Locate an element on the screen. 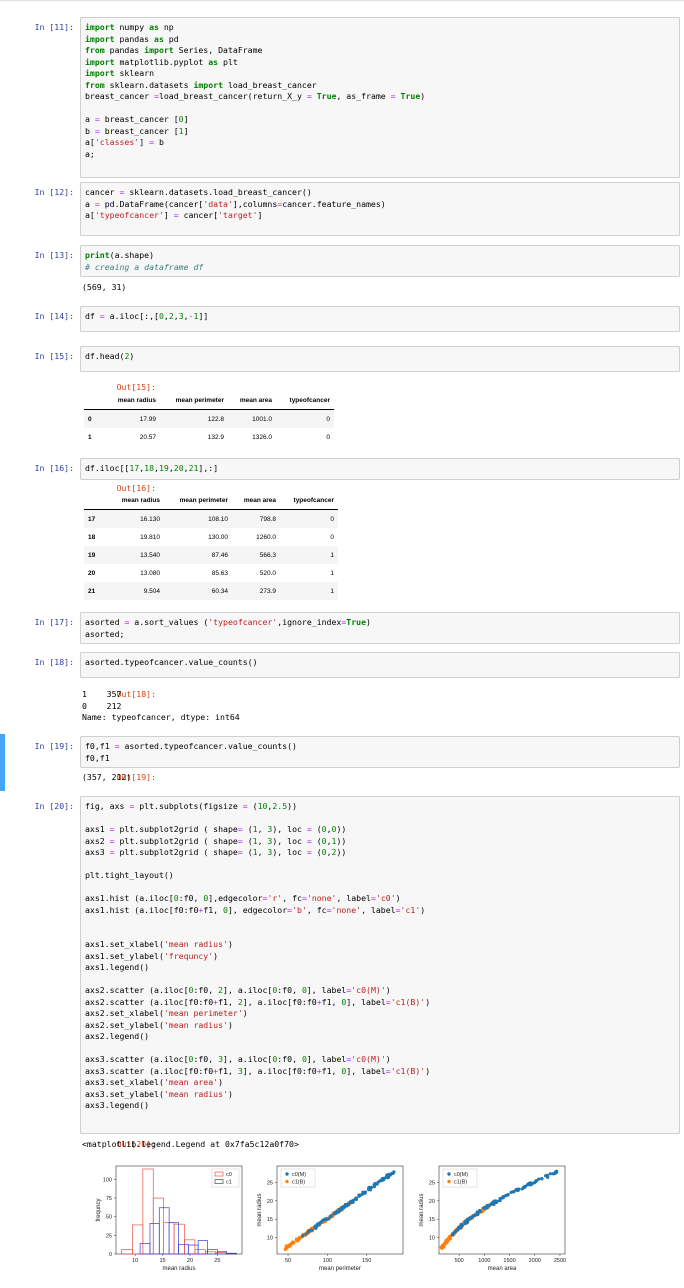  x-tick-label: 15 is located at coordinates (163, 1261).